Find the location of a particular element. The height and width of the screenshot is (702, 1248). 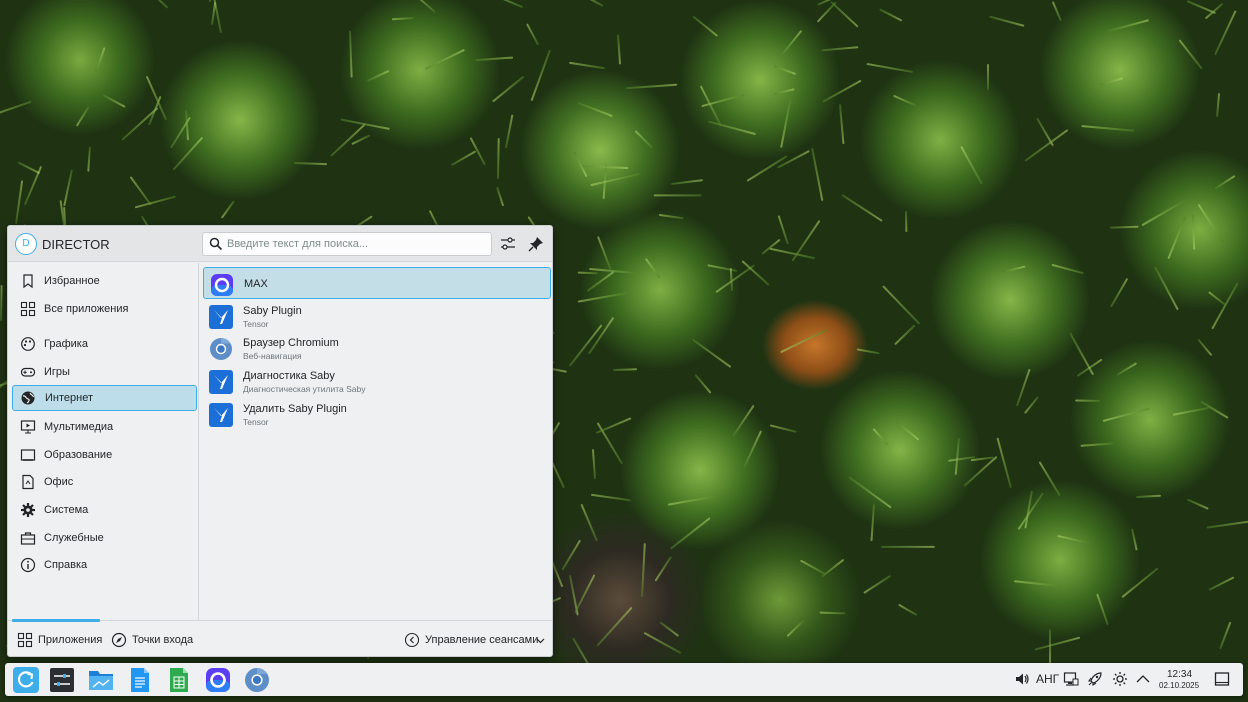

clock-time: 12:34 is located at coordinates (1179, 674).